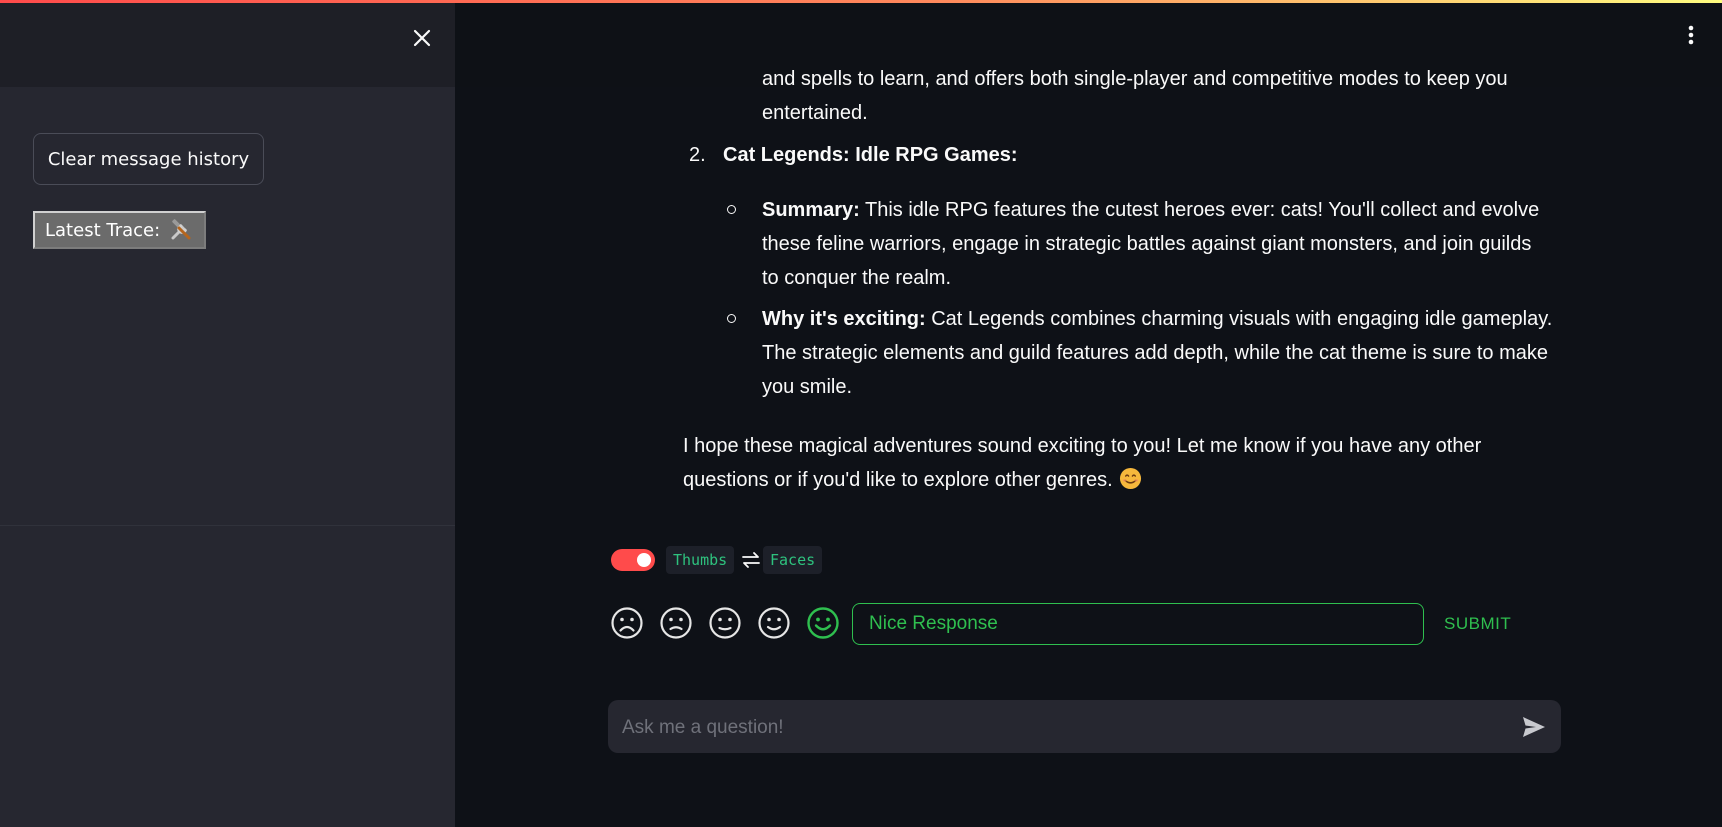 The width and height of the screenshot is (1722, 827). Describe the element at coordinates (807, 387) in the screenshot. I see `why-line: you smile.` at that location.